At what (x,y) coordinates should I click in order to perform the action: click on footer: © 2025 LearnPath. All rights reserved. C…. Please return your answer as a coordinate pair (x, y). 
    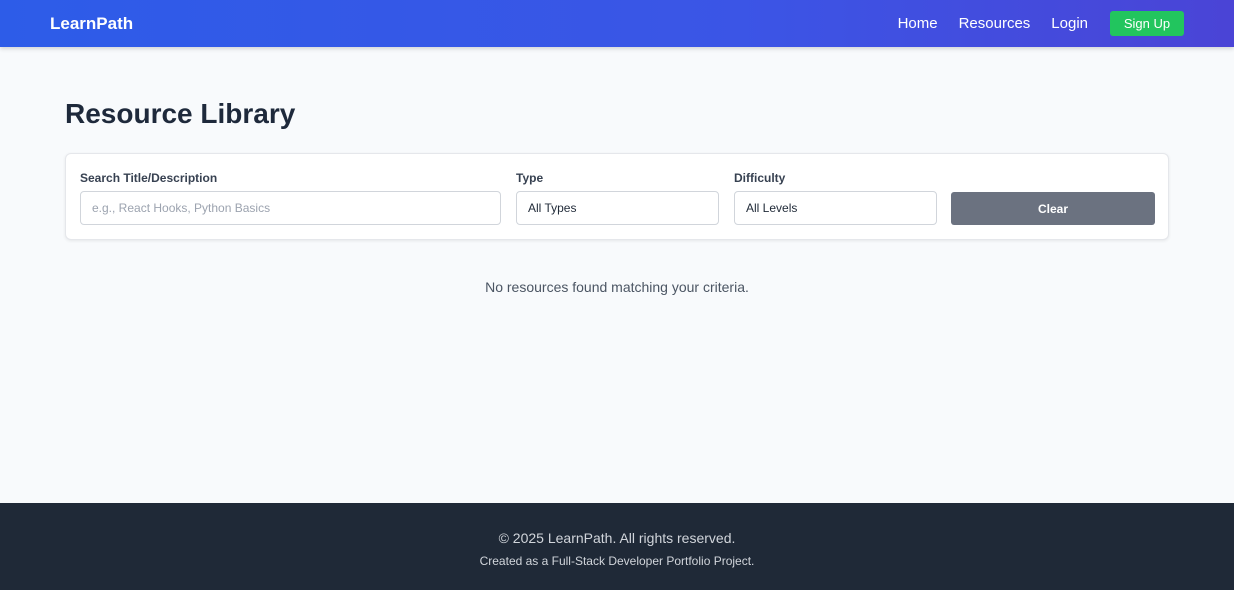
    Looking at the image, I should click on (617, 546).